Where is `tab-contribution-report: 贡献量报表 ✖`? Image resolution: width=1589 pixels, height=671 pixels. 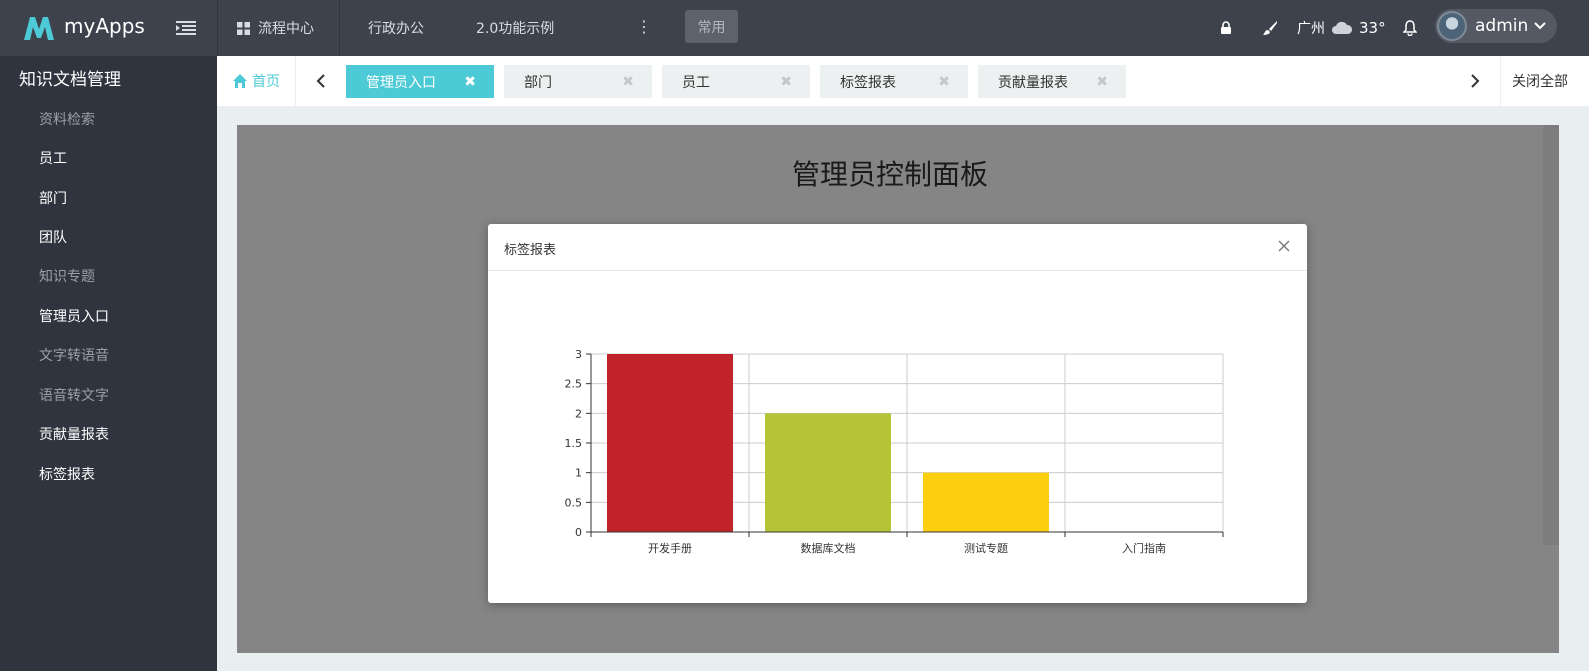 tab-contribution-report: 贡献量报表 ✖ is located at coordinates (1052, 81).